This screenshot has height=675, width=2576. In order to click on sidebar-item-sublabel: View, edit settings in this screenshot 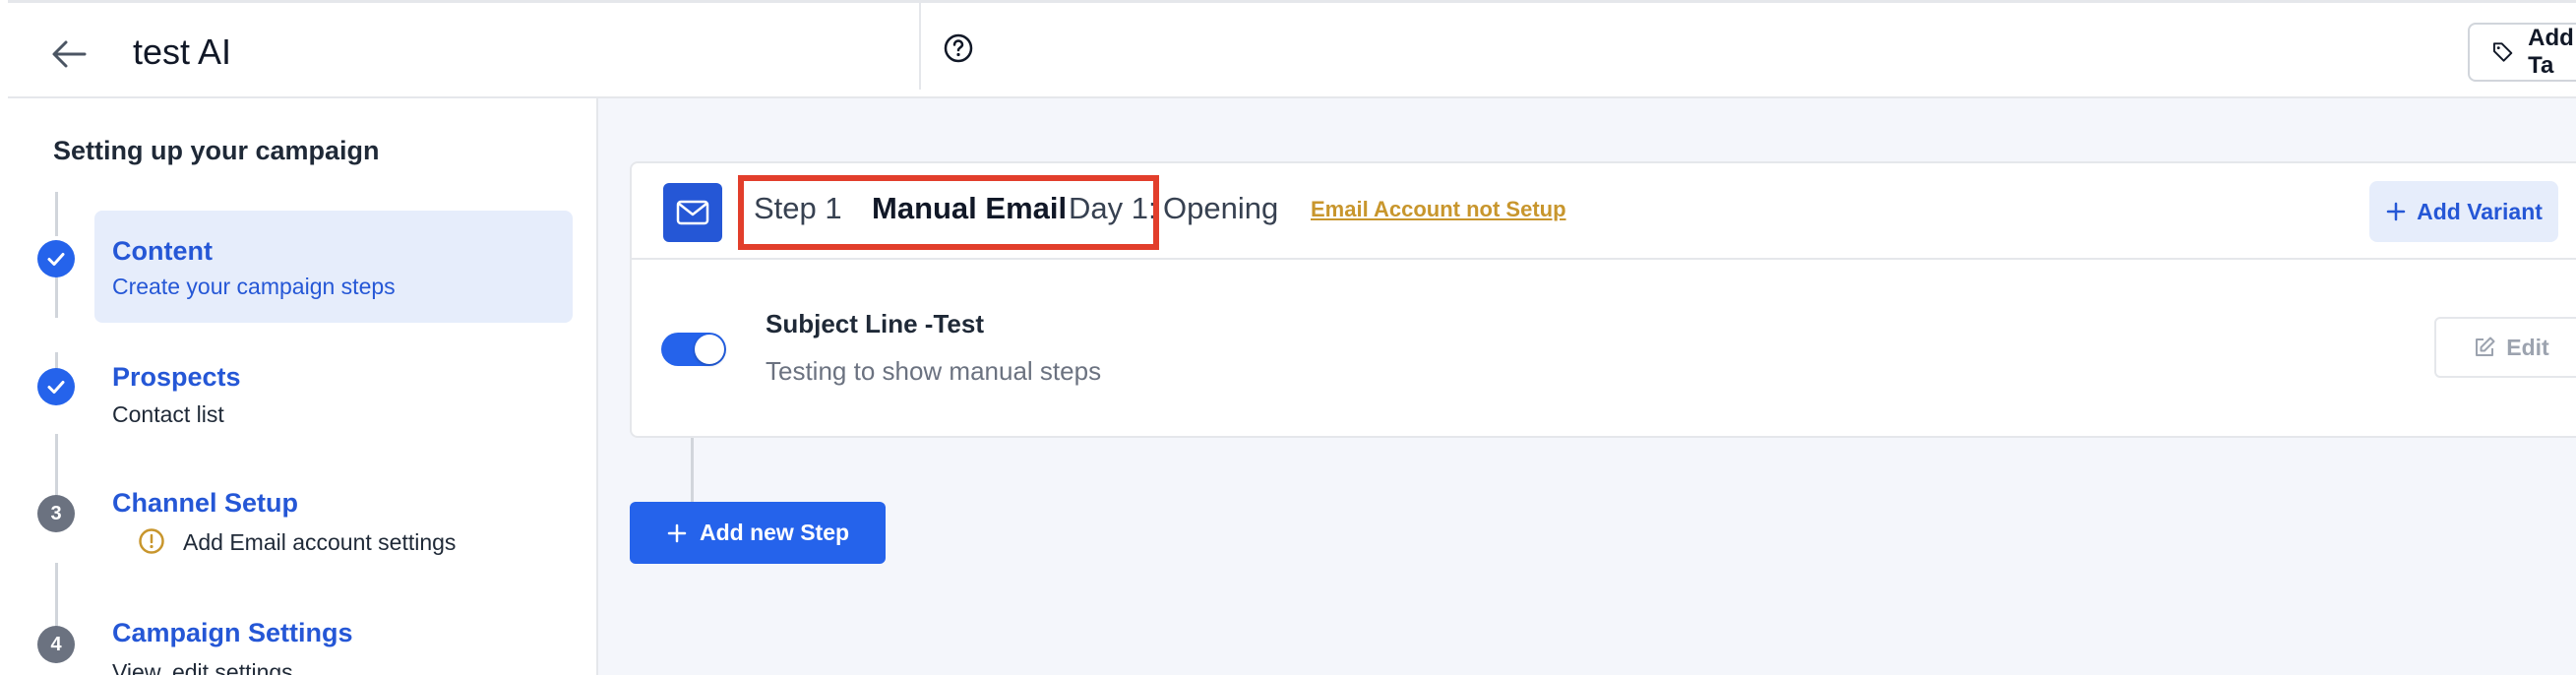, I will do `click(202, 667)`.